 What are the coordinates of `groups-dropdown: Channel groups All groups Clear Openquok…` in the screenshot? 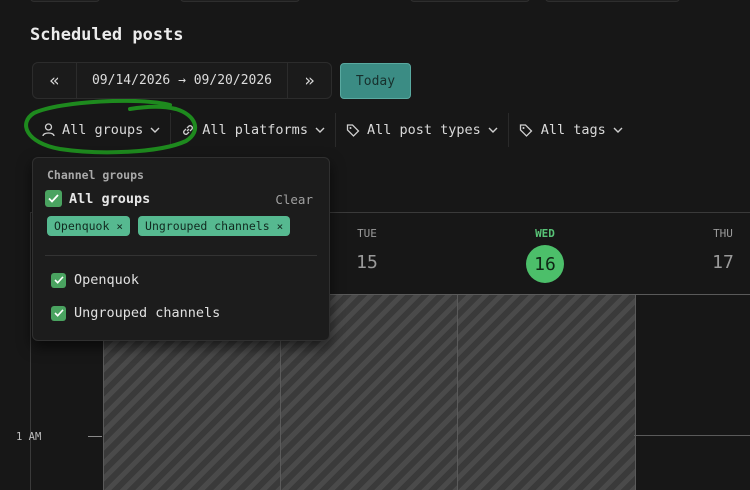 It's located at (181, 249).